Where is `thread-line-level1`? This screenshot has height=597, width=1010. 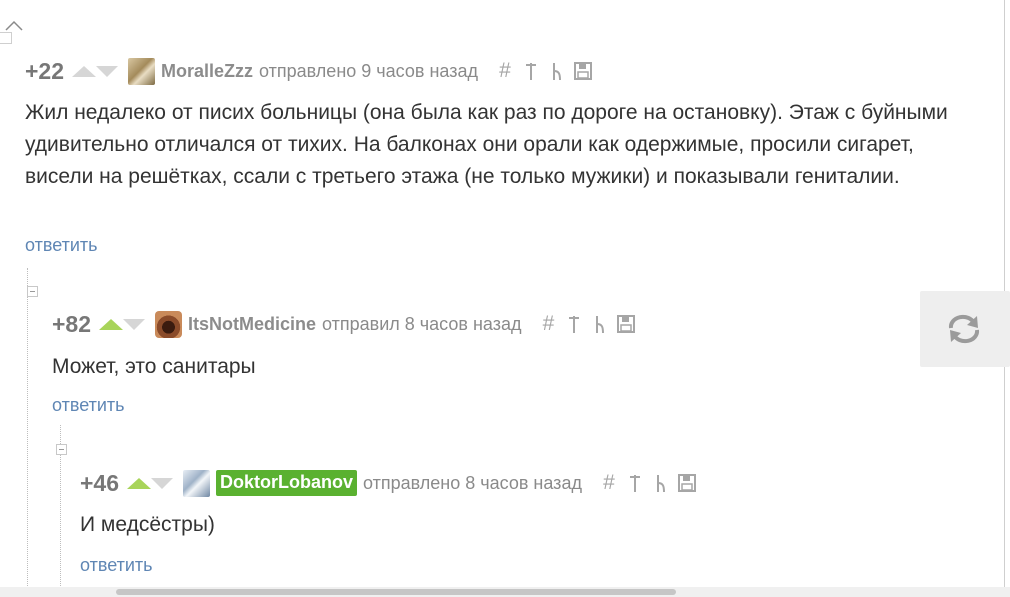
thread-line-level1 is located at coordinates (27, 428).